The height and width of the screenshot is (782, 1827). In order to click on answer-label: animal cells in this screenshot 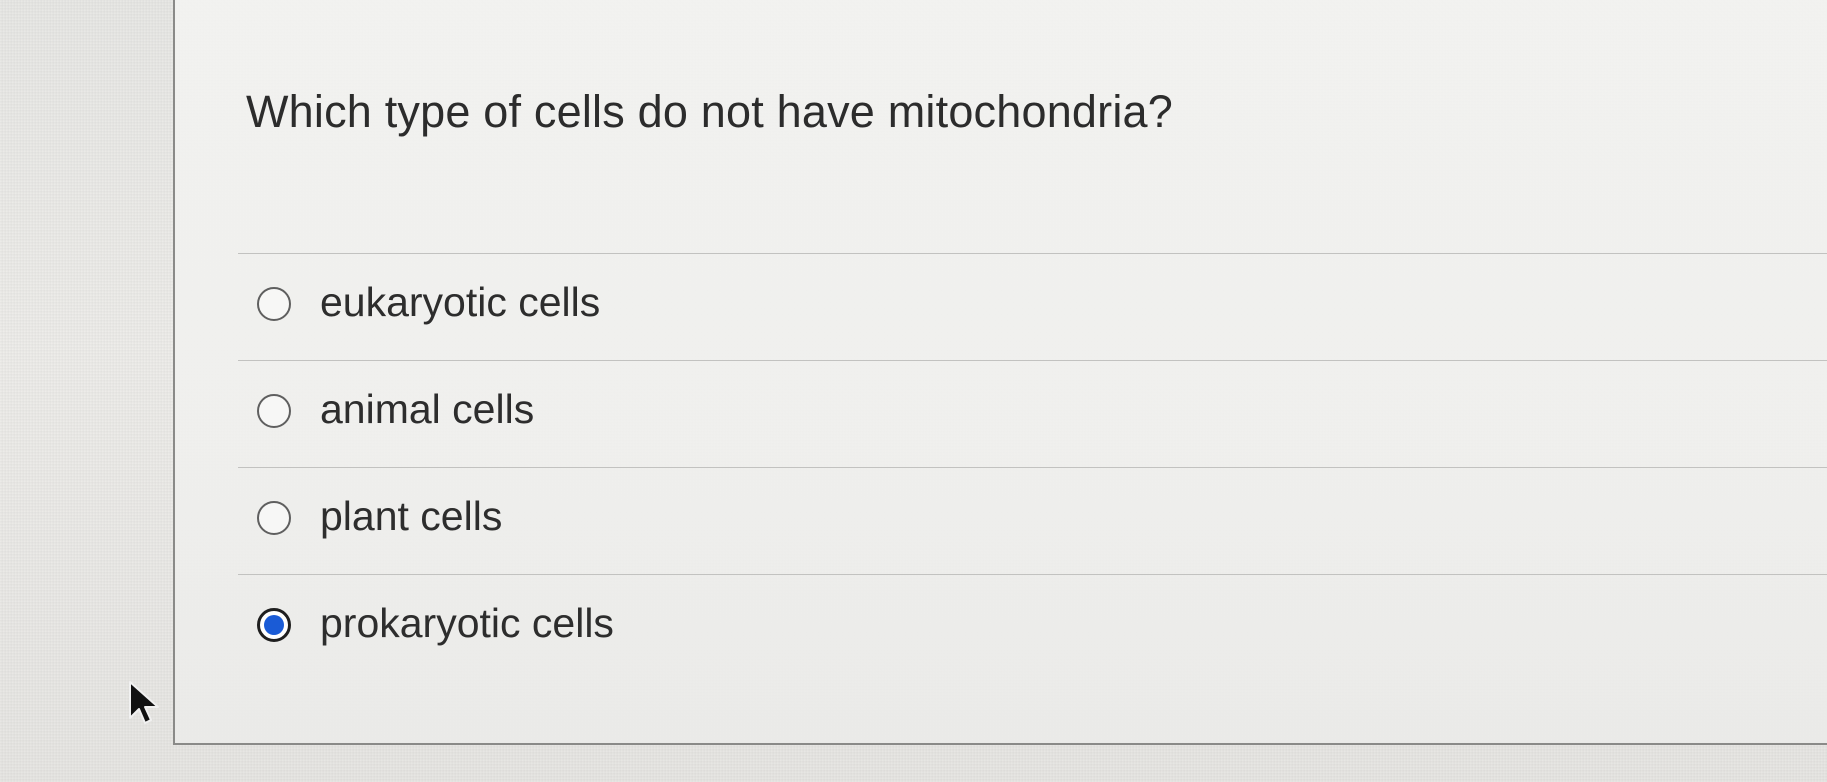, I will do `click(427, 409)`.